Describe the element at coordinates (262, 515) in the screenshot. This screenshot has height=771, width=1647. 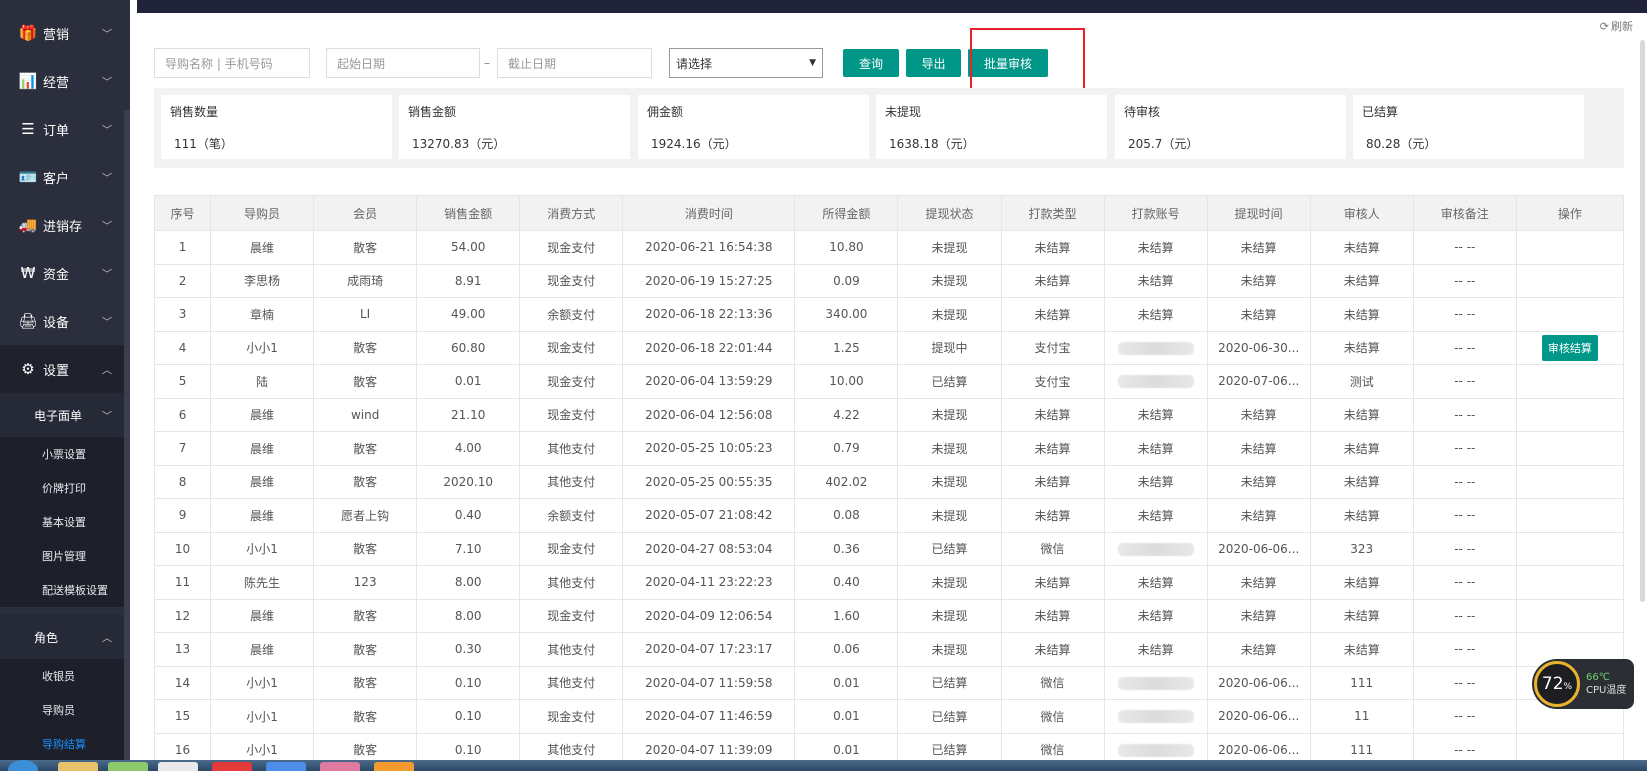
I see `table-cell: 晨维` at that location.